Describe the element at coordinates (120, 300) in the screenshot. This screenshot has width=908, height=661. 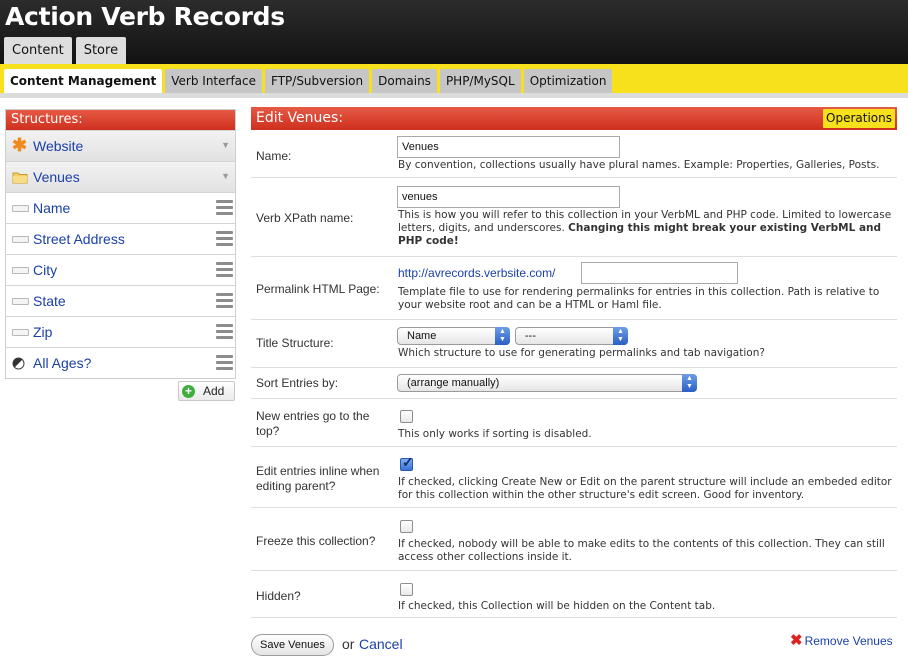
I see `field-state: State` at that location.